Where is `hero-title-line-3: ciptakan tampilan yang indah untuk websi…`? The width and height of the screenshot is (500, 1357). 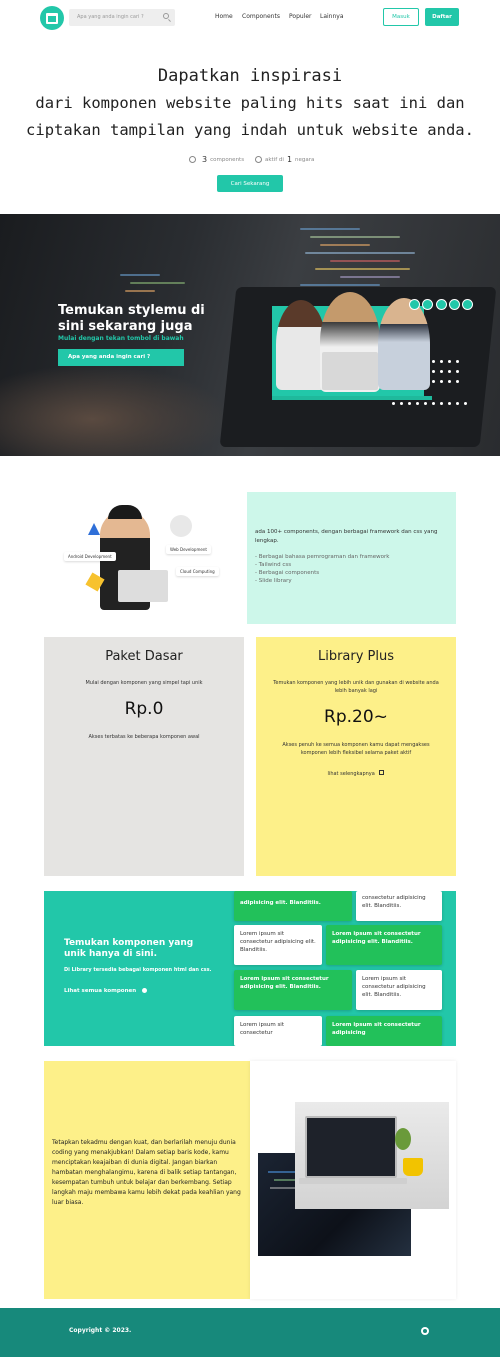
hero-title-line-3: ciptakan tampilan yang indah untuk websi… is located at coordinates (250, 130).